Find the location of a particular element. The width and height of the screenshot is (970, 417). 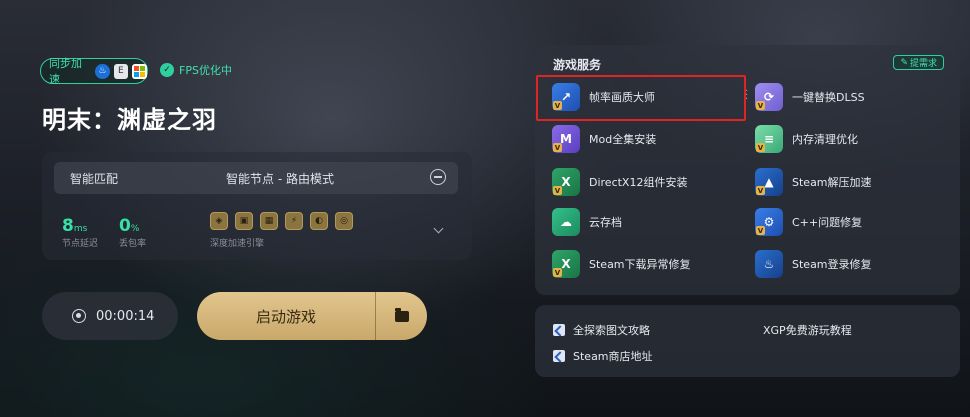

service-label: Mod全集安装 is located at coordinates (623, 139).